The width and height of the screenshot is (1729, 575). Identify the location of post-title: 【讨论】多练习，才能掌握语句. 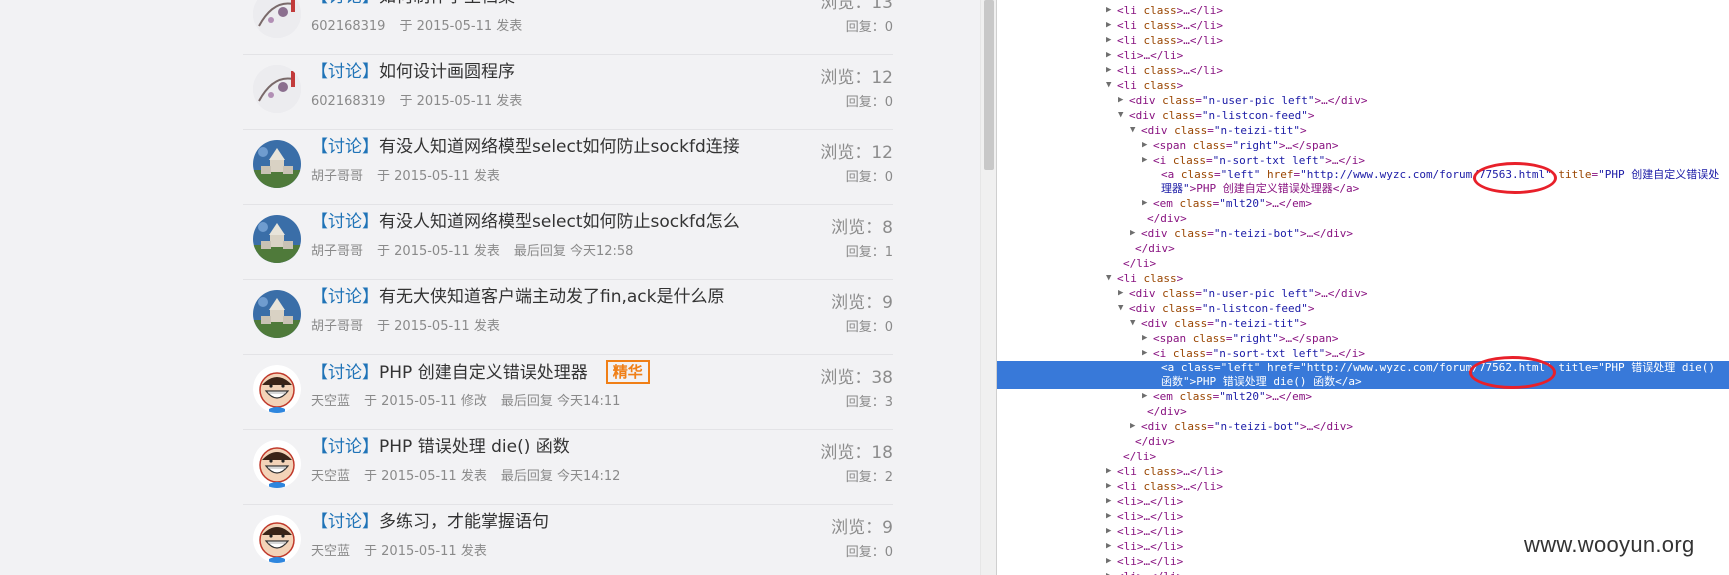
(430, 522).